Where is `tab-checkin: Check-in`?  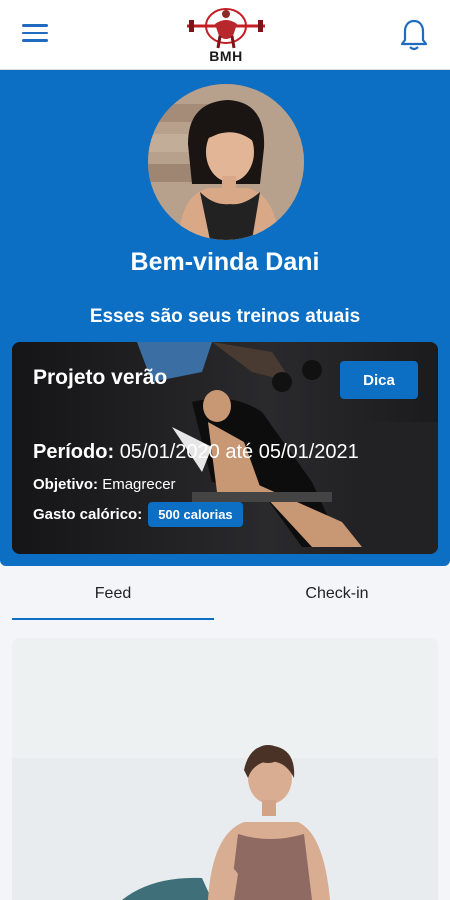
tab-checkin: Check-in is located at coordinates (337, 594).